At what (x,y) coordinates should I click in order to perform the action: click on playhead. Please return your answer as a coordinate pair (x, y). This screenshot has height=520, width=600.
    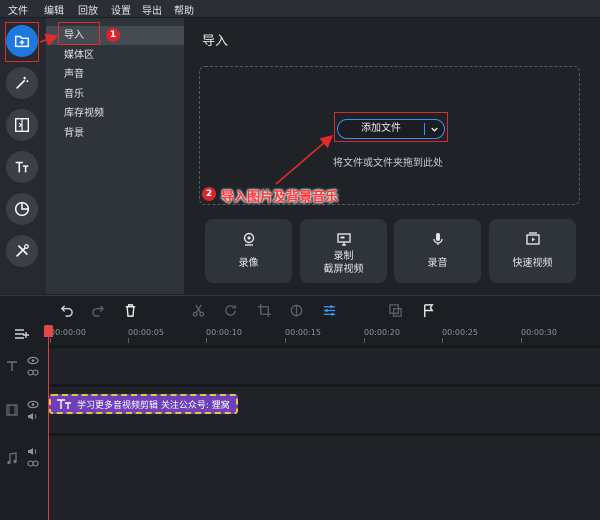
    Looking at the image, I should click on (48, 423).